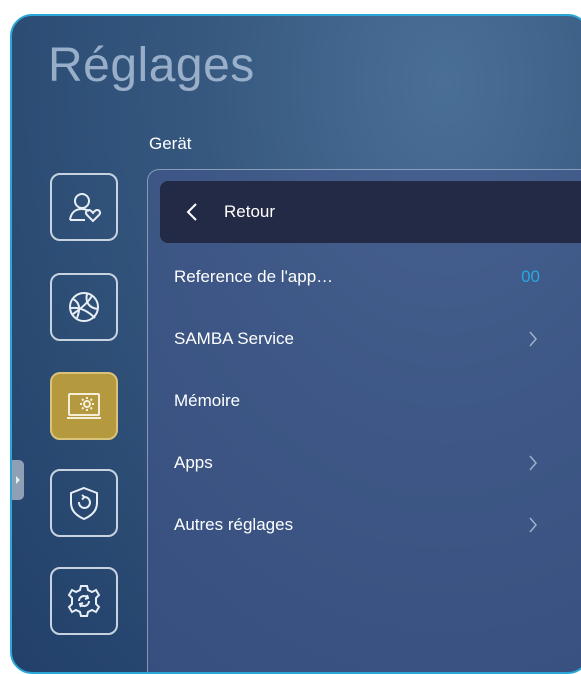  I want to click on menu-item-label: SAMBA Service, so click(234, 338).